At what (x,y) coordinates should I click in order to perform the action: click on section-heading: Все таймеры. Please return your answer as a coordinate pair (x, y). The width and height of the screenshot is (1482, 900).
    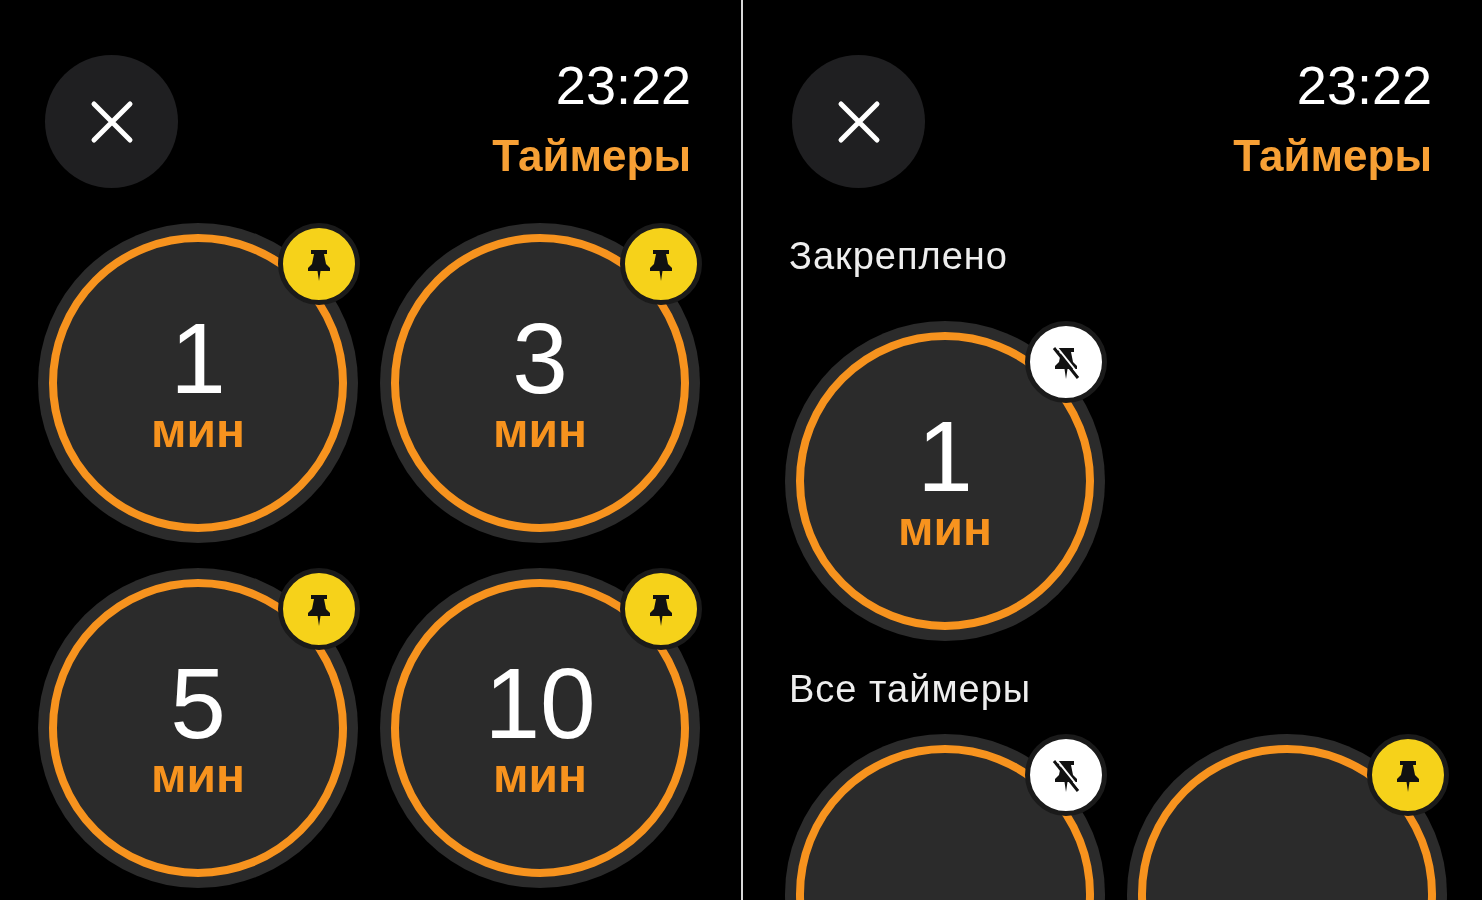
    Looking at the image, I should click on (911, 689).